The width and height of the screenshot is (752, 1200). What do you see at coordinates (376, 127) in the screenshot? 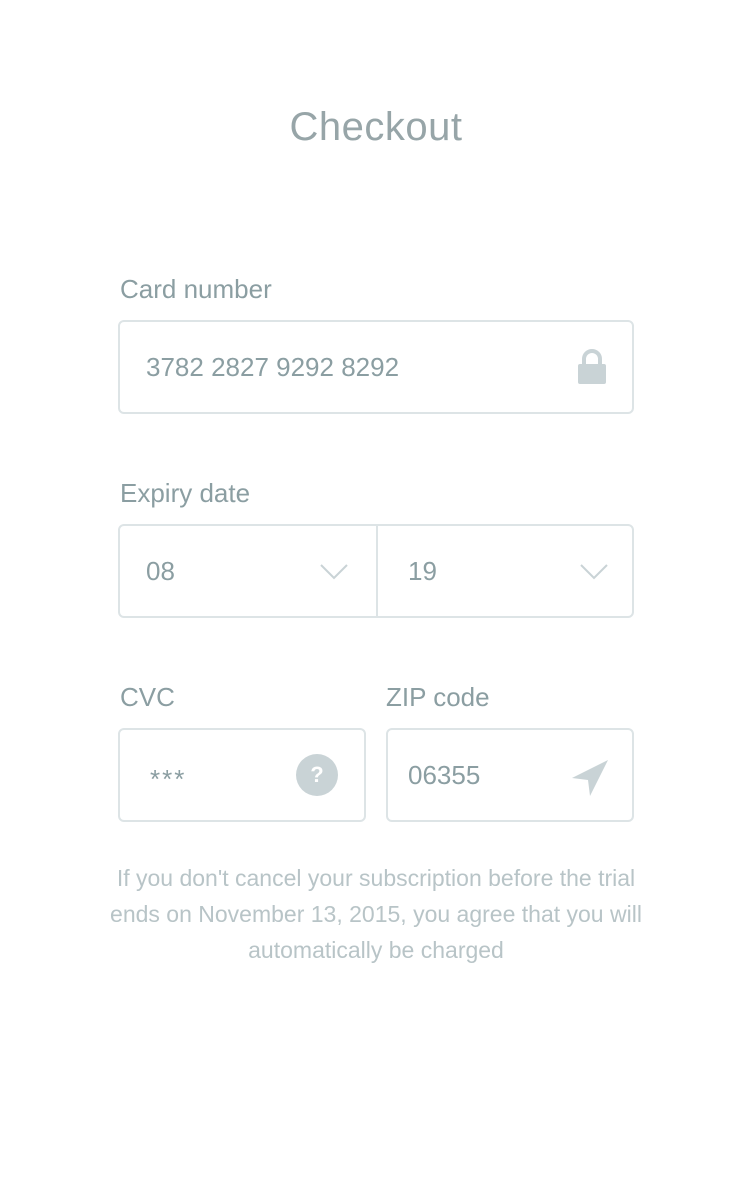
I see `page-title: Checkout` at bounding box center [376, 127].